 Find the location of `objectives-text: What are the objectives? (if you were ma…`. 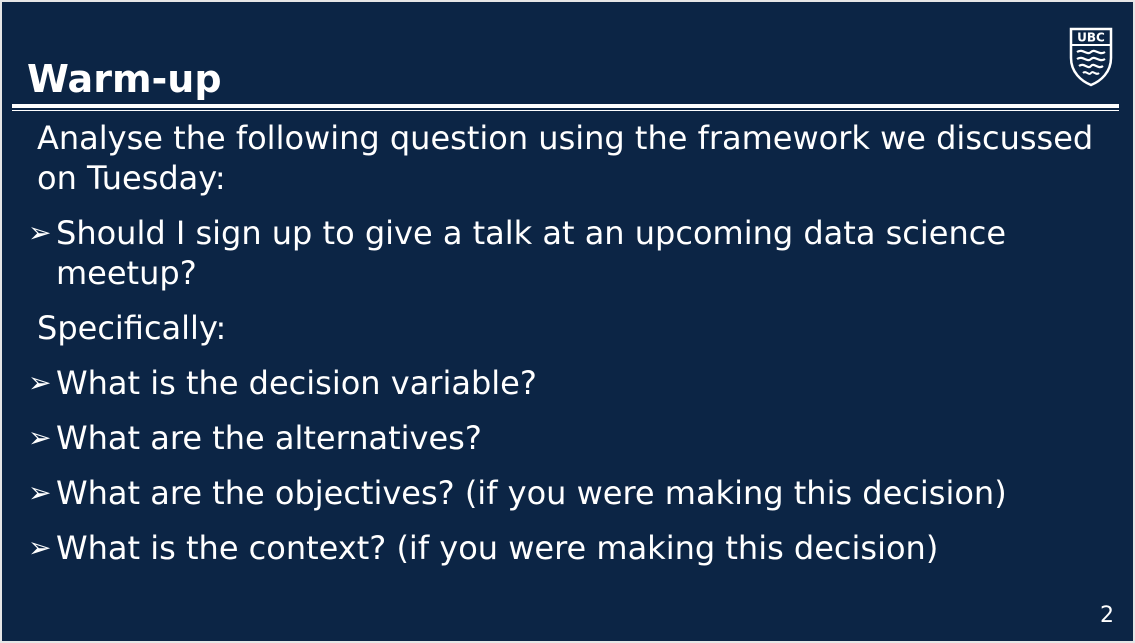

objectives-text: What are the objectives? (if you were ma… is located at coordinates (531, 493).